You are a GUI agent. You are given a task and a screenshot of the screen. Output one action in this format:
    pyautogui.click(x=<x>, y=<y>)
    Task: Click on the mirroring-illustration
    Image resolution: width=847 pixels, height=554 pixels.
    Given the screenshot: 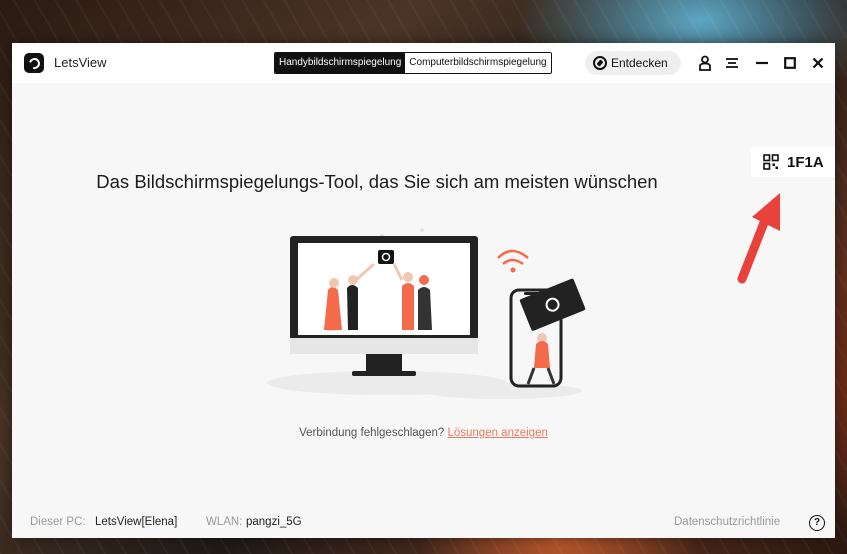 What is the action you would take?
    pyautogui.click(x=426, y=313)
    